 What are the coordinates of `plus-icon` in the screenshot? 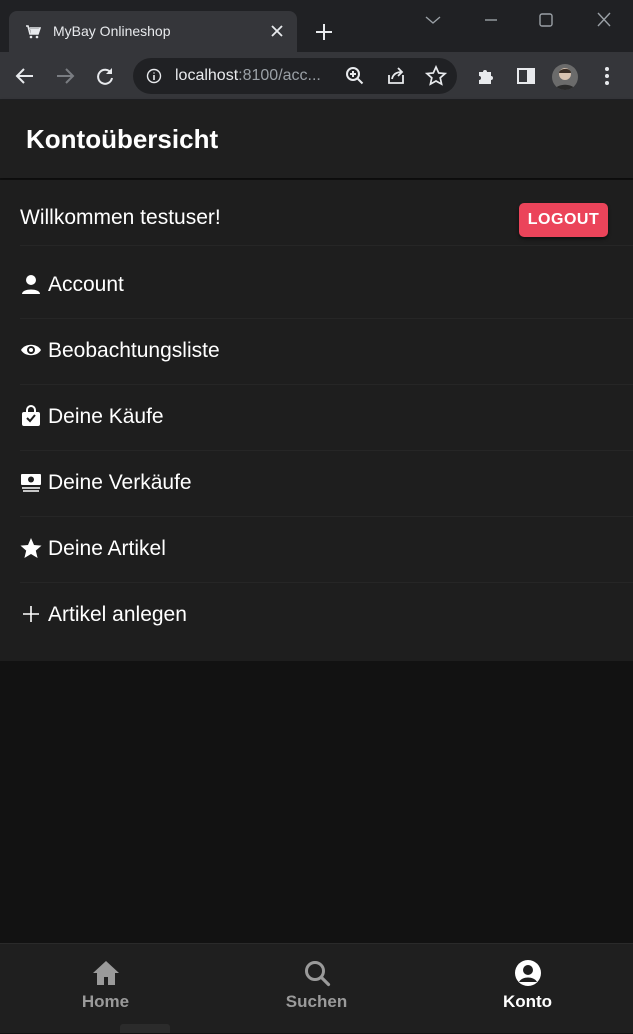 It's located at (324, 32).